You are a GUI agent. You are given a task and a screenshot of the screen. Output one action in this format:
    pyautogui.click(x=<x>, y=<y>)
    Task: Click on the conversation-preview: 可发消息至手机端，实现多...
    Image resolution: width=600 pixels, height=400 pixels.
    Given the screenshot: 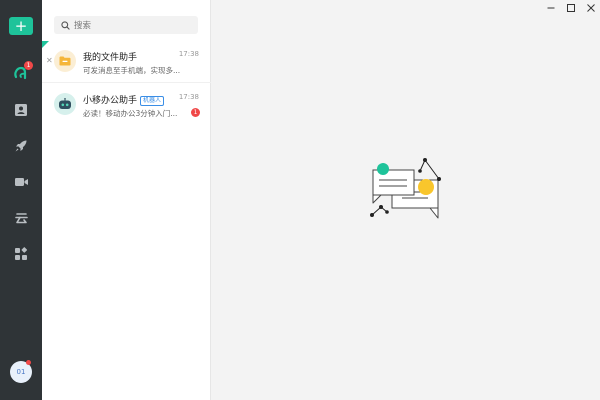 What is the action you would take?
    pyautogui.click(x=132, y=70)
    